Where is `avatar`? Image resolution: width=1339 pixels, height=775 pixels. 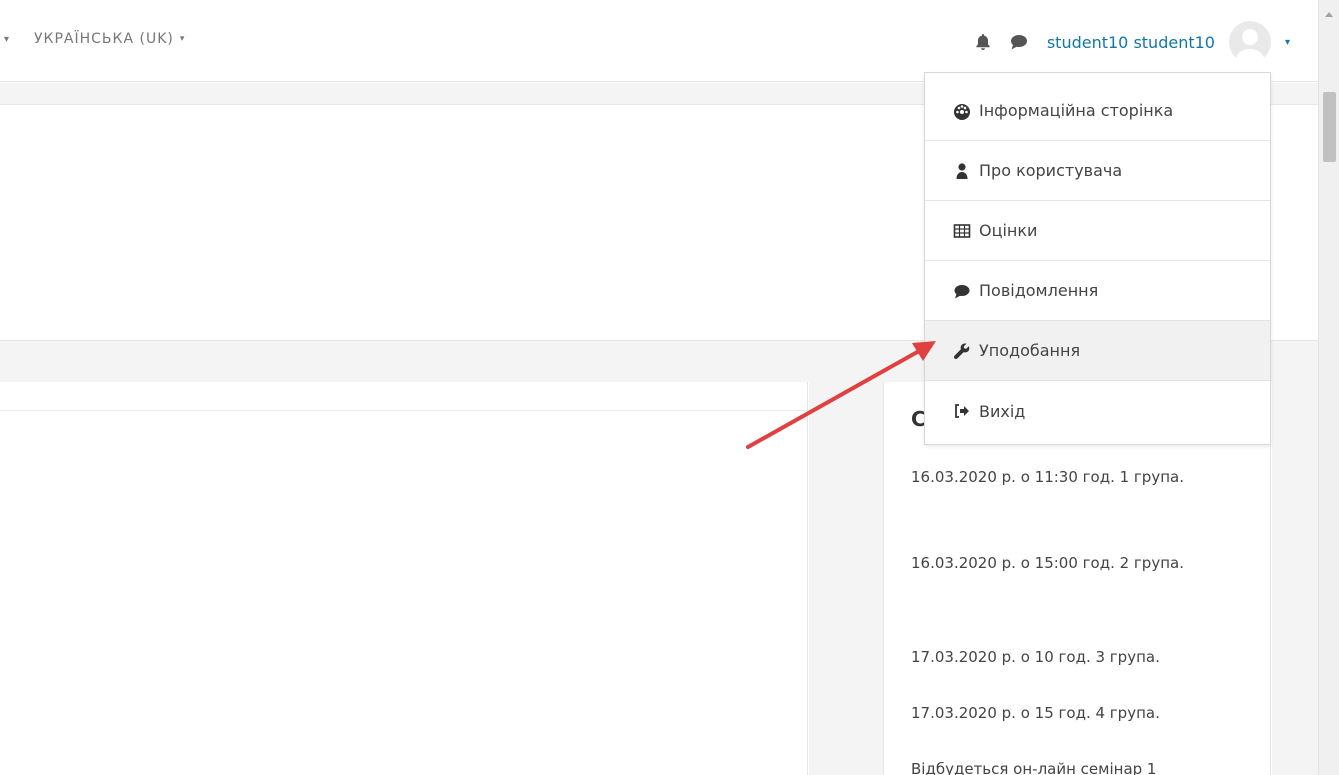
avatar is located at coordinates (1249, 42).